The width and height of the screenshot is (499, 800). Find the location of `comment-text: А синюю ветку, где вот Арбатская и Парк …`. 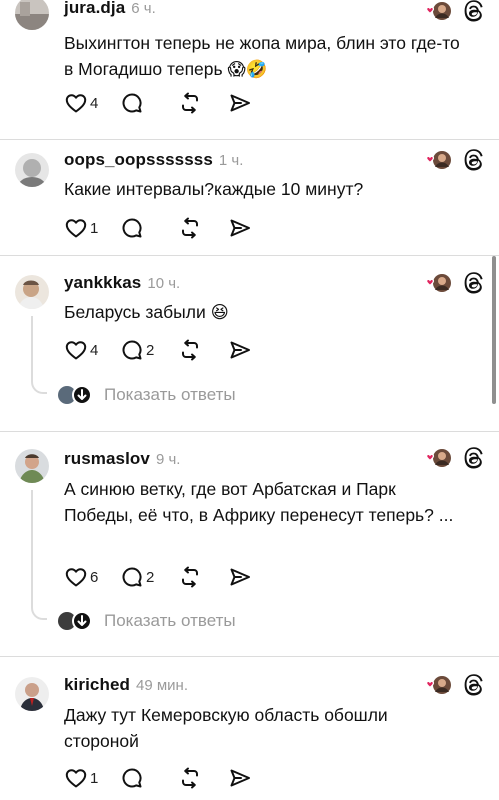

comment-text: А синюю ветку, где вот Арбатская и Парк … is located at coordinates (259, 502).